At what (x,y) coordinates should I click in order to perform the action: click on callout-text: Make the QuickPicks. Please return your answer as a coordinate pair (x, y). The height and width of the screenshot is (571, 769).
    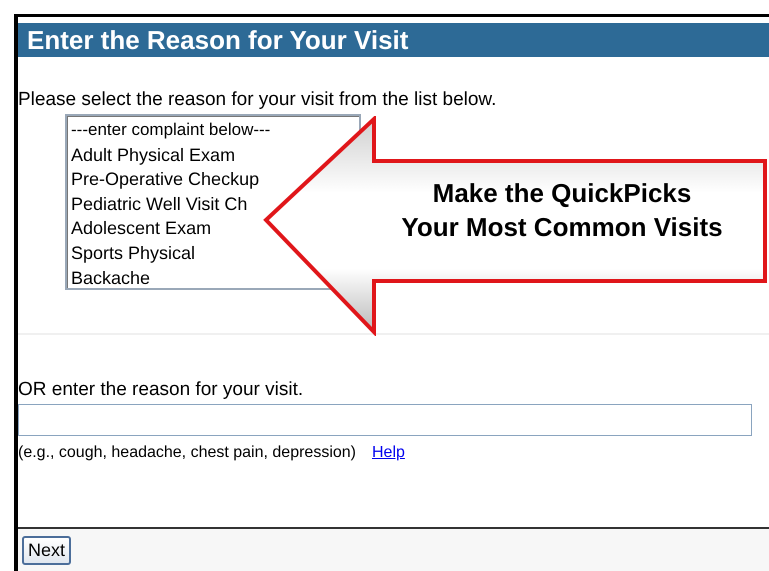
    Looking at the image, I should click on (562, 193).